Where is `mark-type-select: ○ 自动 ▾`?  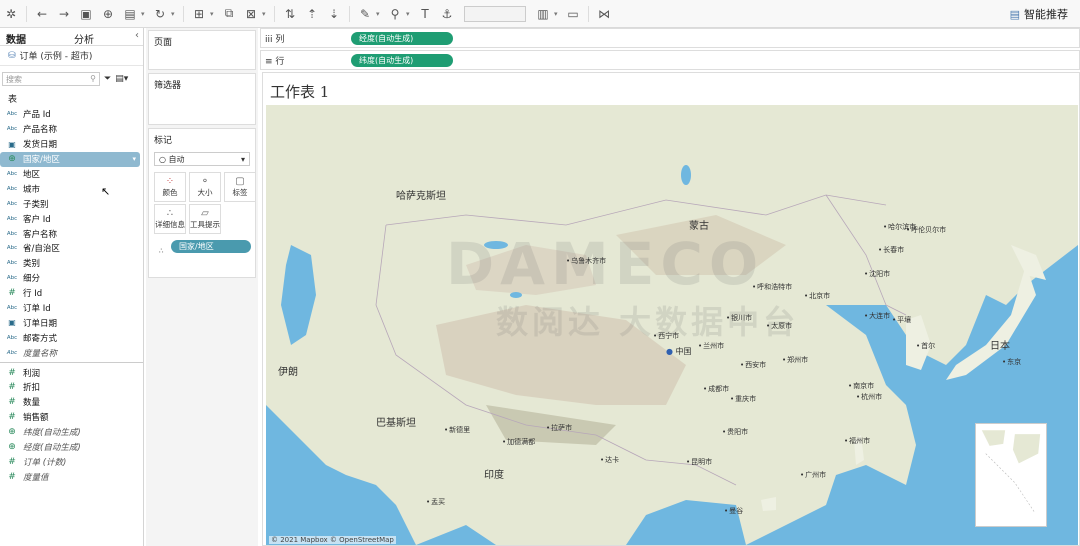
mark-type-select: ○ 自动 ▾ is located at coordinates (202, 159).